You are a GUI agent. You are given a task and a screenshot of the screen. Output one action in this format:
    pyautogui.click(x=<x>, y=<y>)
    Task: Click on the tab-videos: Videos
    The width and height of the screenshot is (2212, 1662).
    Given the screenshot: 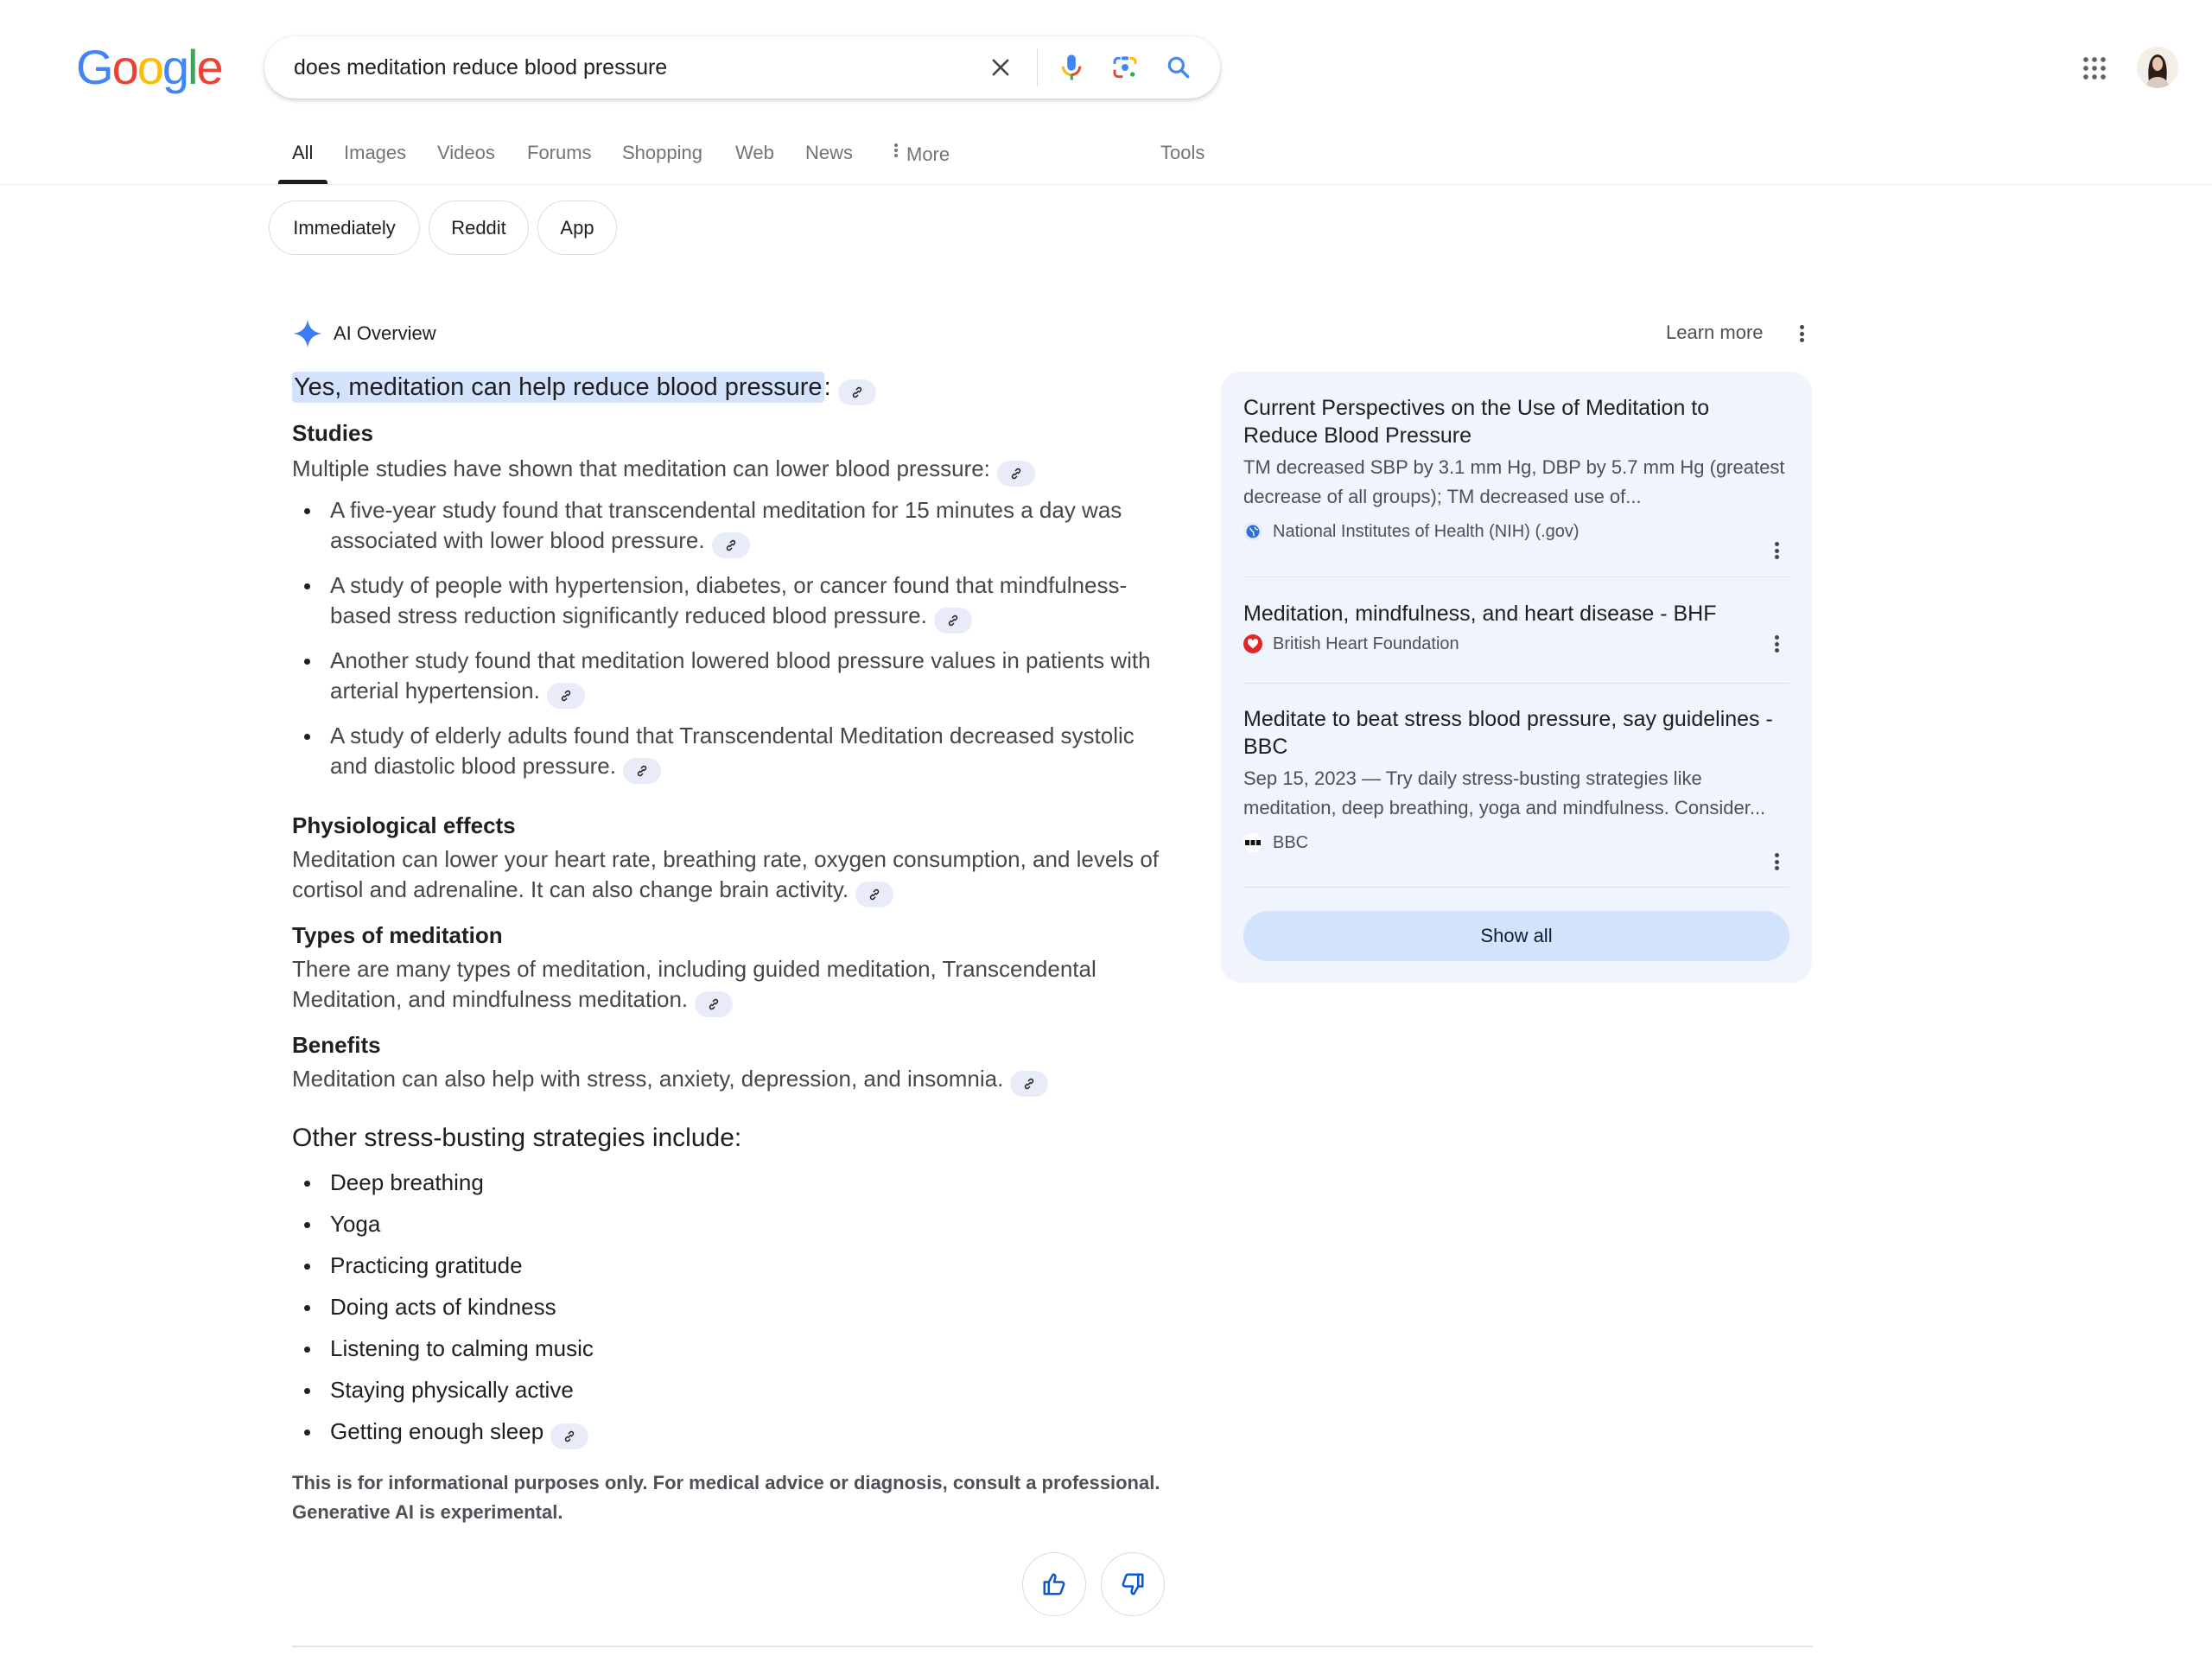 What is the action you would take?
    pyautogui.click(x=466, y=153)
    